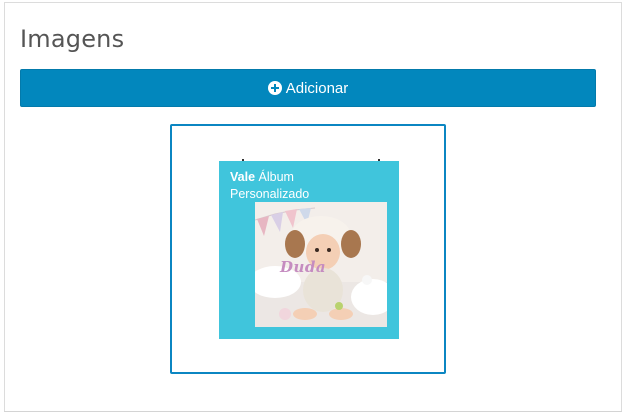  I want to click on add-button-label: Adicionar, so click(317, 88).